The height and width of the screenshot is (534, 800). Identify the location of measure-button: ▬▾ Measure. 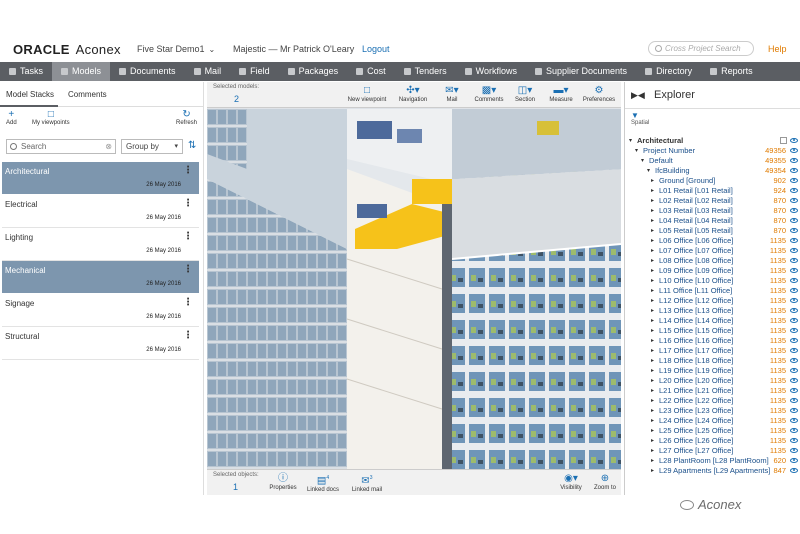
(561, 93).